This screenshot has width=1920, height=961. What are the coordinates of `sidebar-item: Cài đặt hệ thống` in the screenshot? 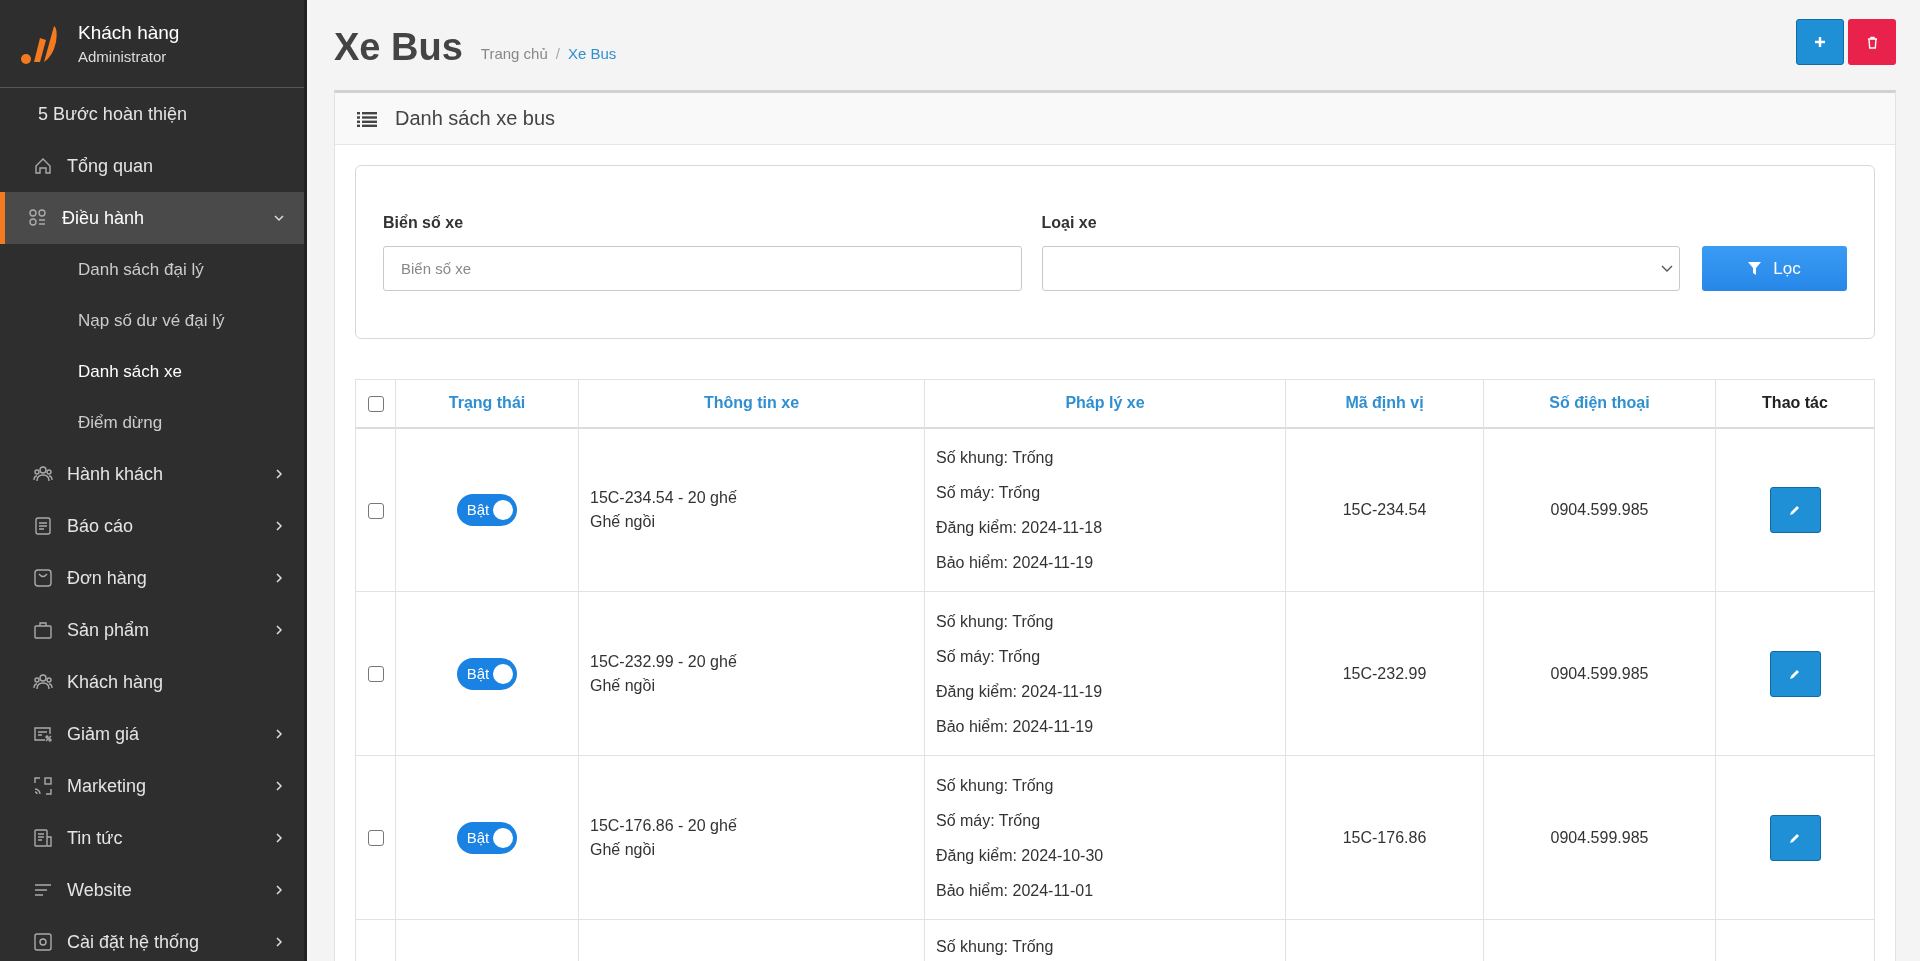 It's located at (152, 938).